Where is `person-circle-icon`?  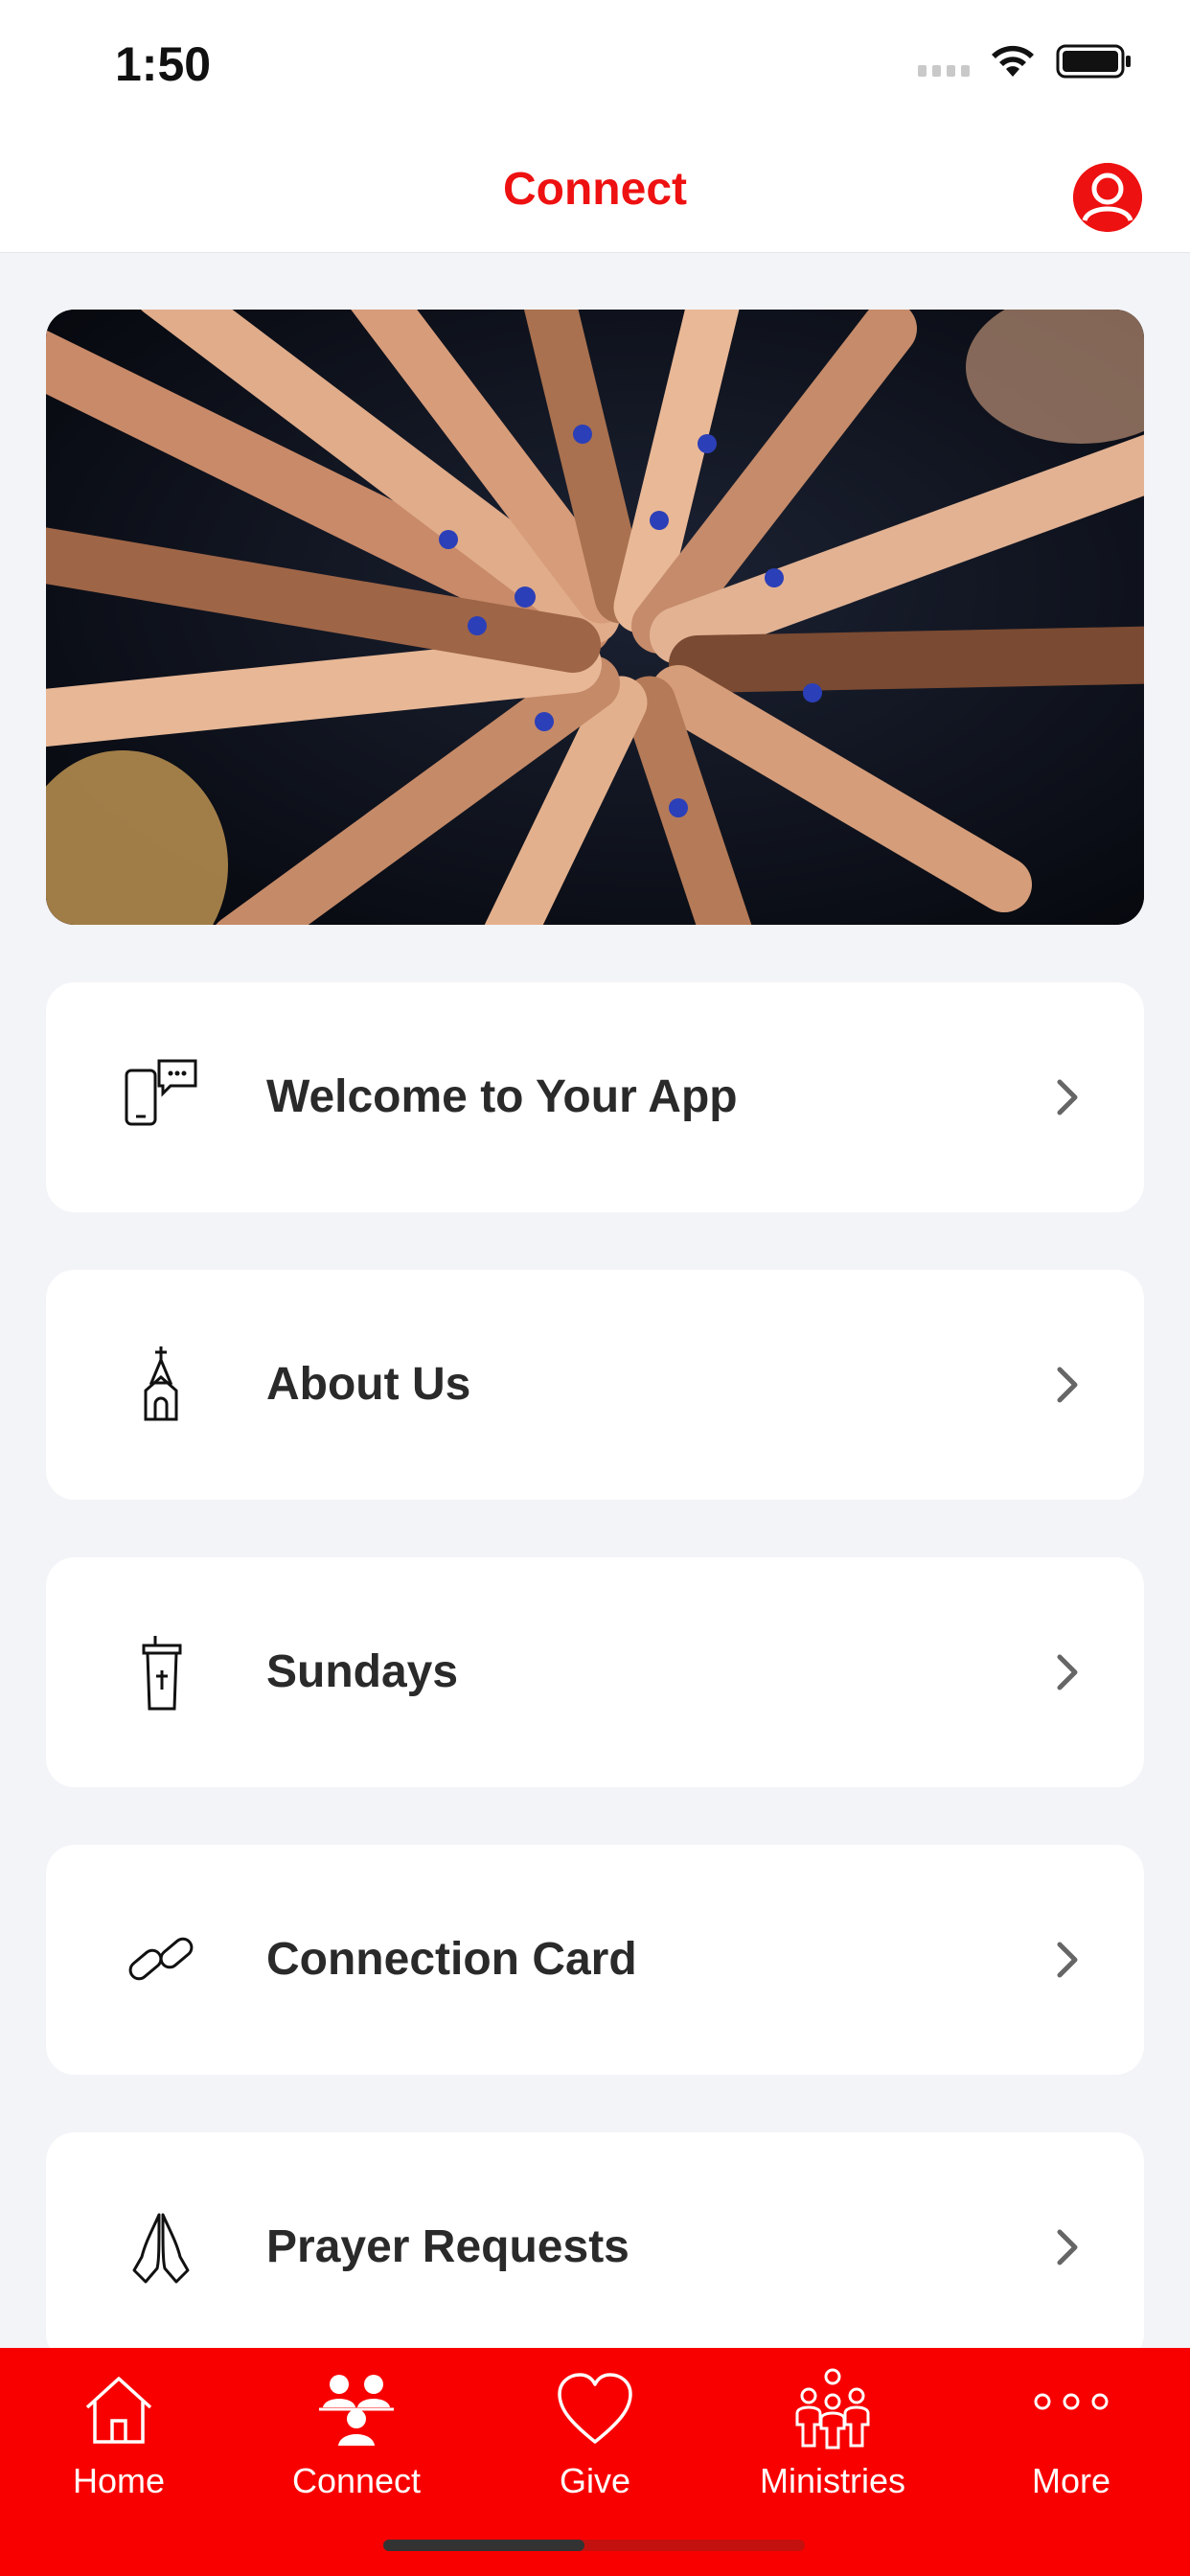
person-circle-icon is located at coordinates (1107, 197).